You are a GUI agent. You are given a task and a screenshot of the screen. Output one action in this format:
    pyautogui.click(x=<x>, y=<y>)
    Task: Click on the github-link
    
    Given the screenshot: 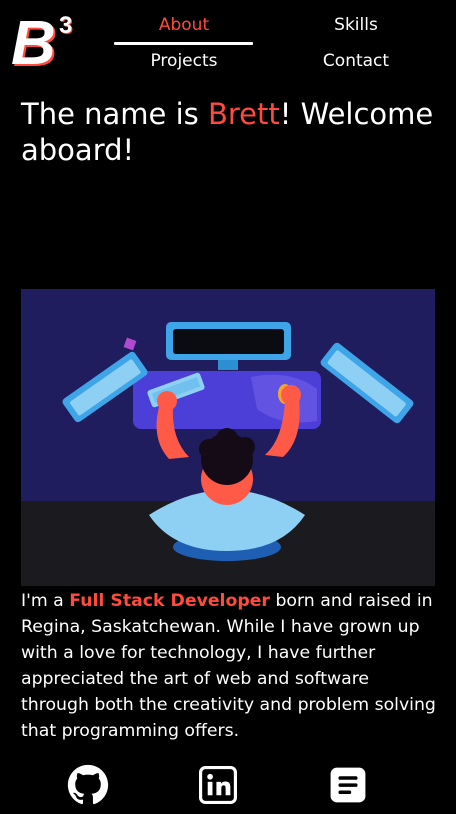 What is the action you would take?
    pyautogui.click(x=88, y=785)
    